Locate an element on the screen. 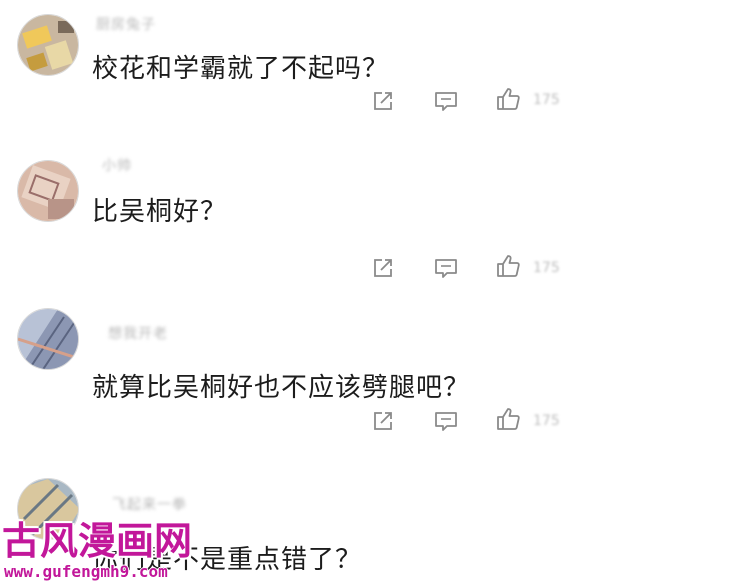 The height and width of the screenshot is (586, 750). comment-text: 校花和学霸就了不起吗？ is located at coordinates (241, 69).